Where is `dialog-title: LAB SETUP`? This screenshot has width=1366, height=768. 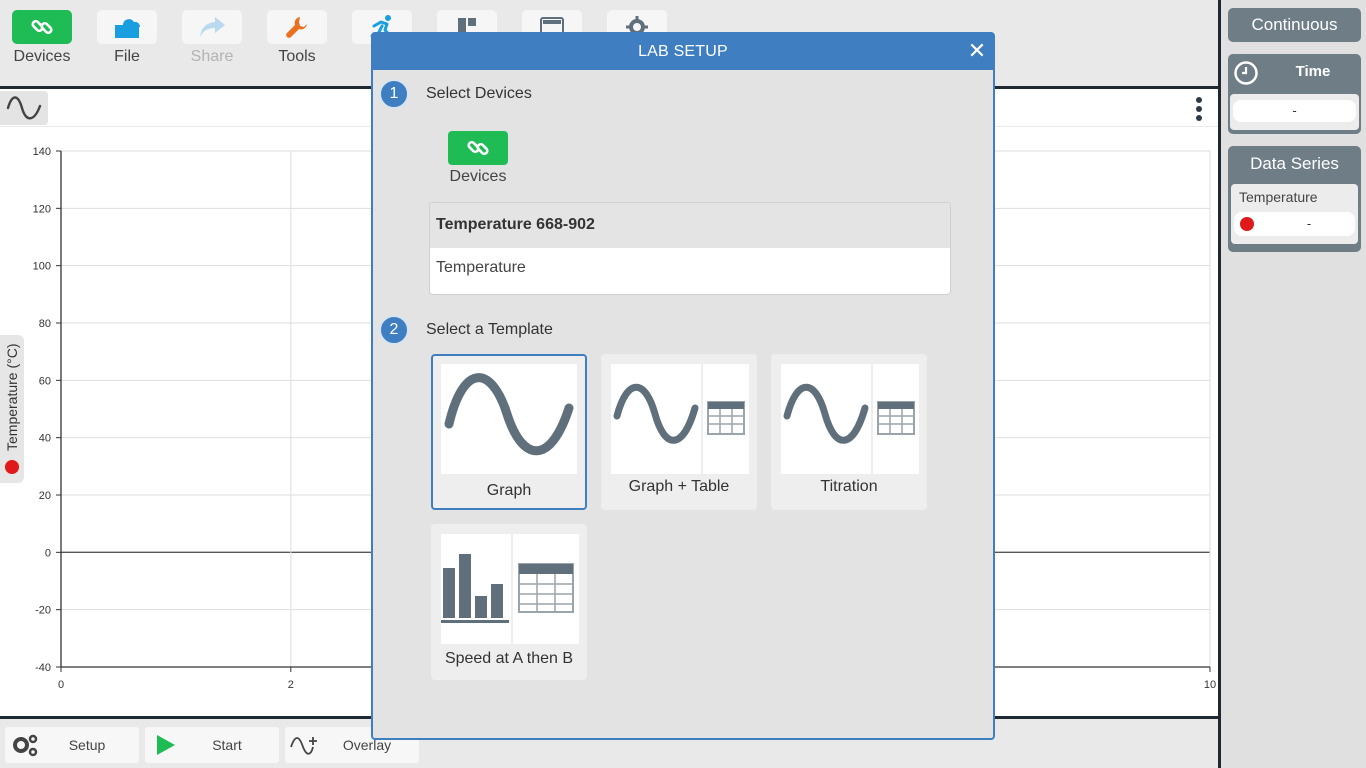
dialog-title: LAB SETUP is located at coordinates (683, 51).